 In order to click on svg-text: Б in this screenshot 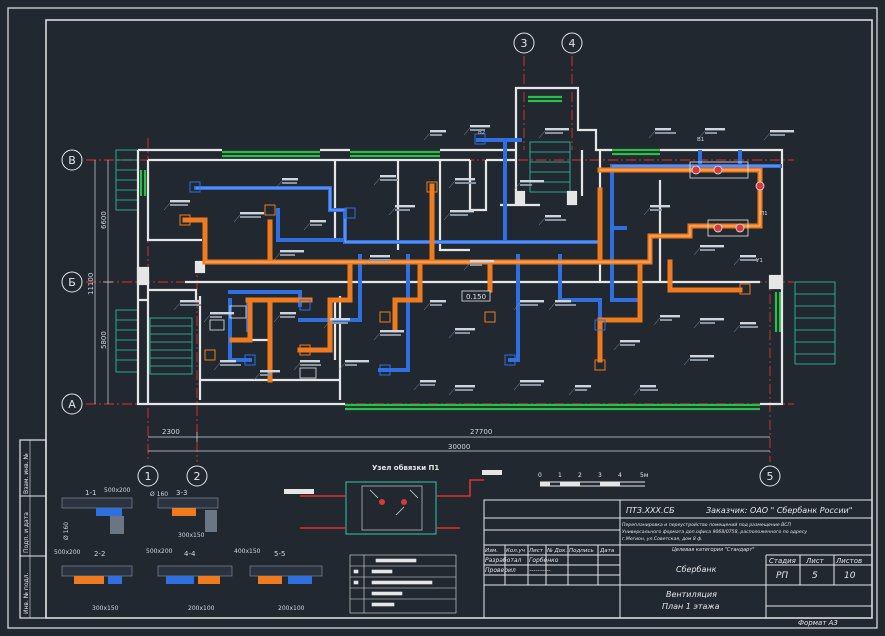, I will do `click(72, 282)`.